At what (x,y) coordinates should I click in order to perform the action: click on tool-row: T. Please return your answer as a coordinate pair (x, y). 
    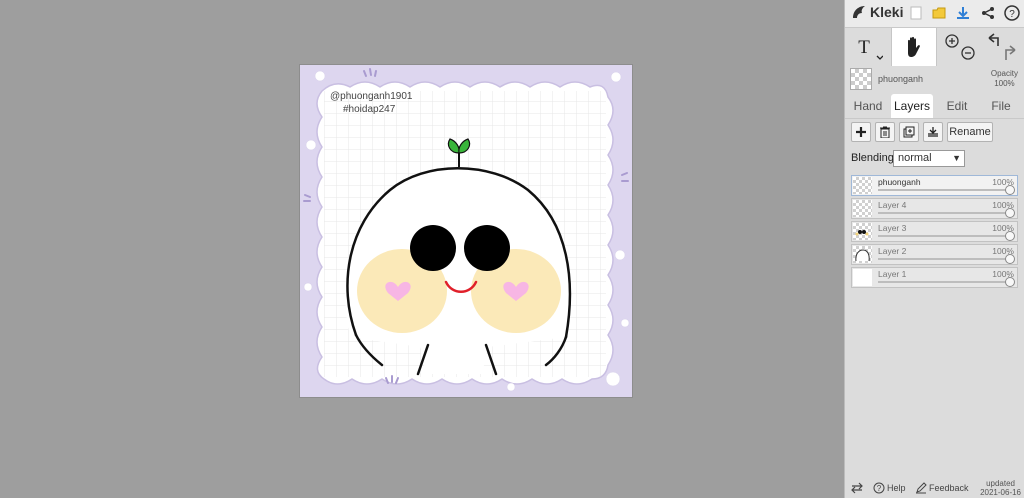
    Looking at the image, I should click on (934, 47).